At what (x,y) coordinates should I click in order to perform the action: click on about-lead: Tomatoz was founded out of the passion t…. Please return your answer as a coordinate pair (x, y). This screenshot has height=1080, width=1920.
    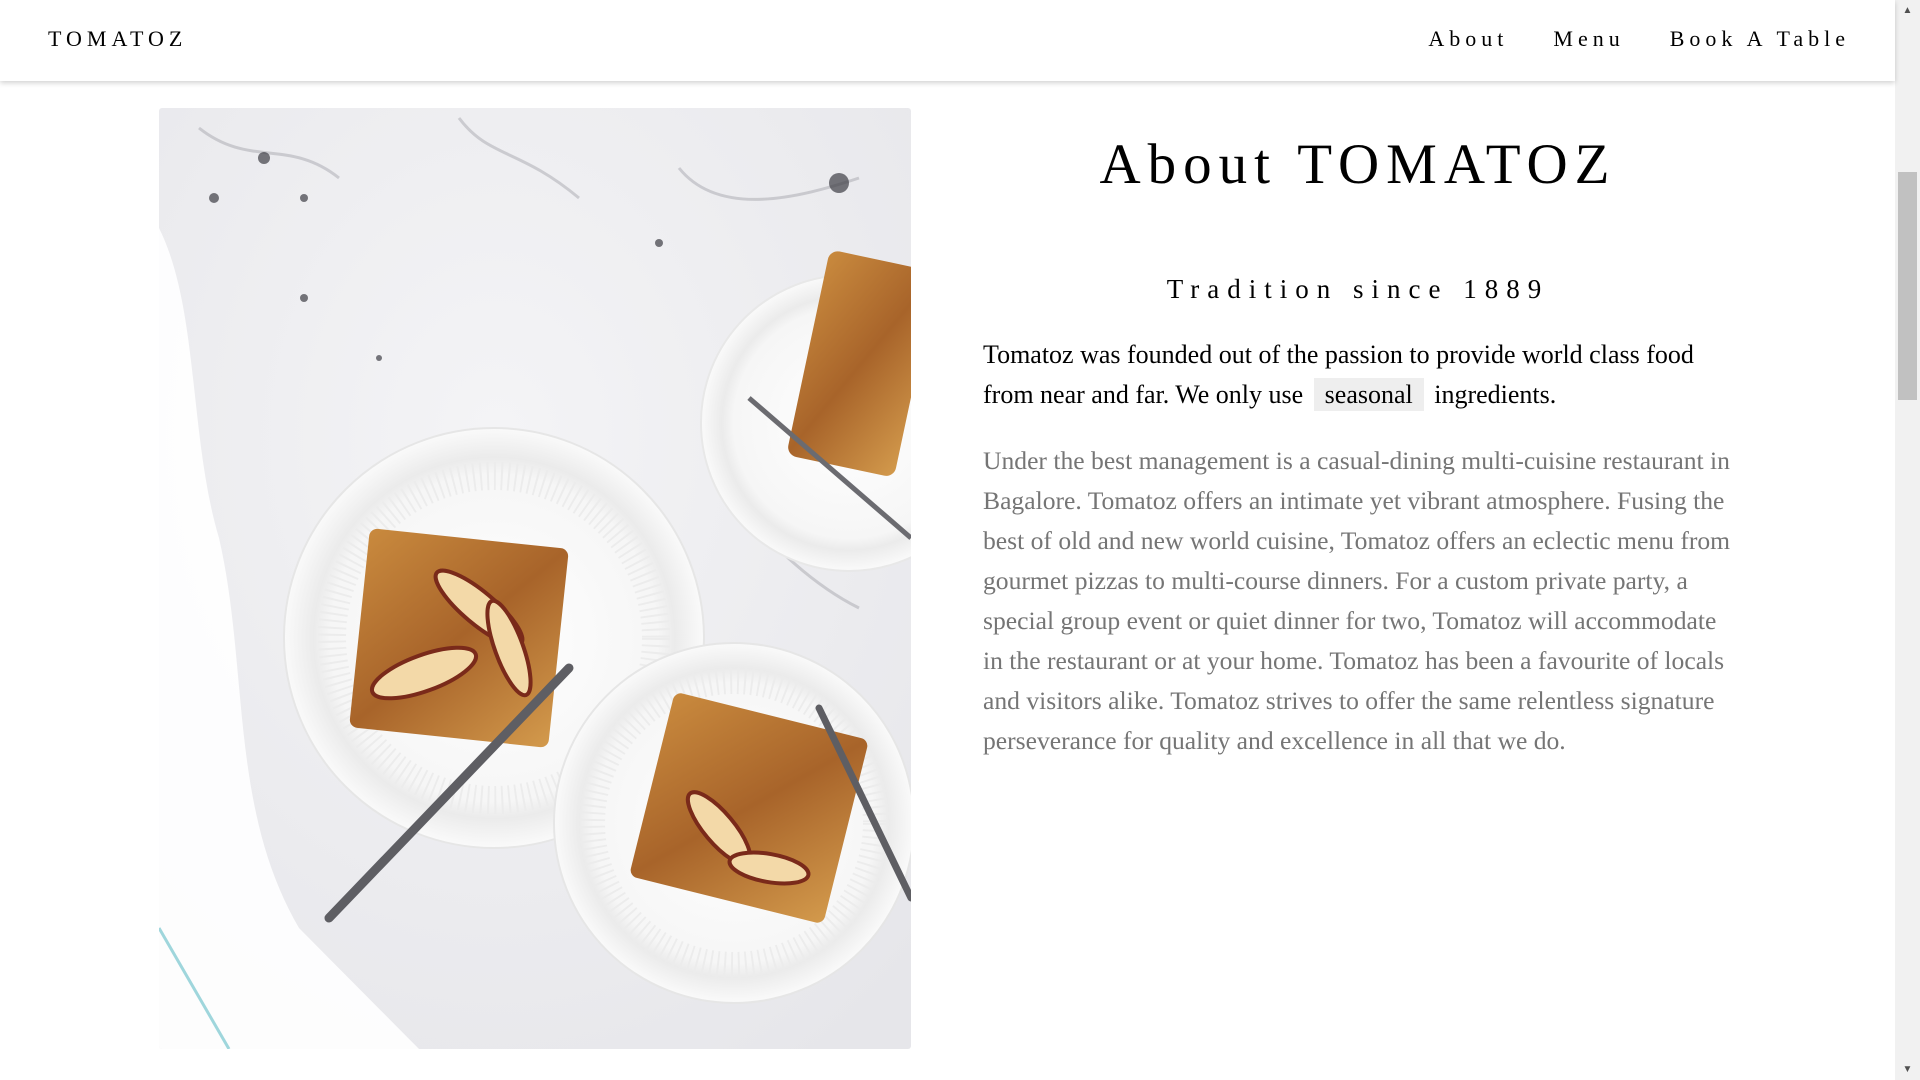
    Looking at the image, I should click on (1358, 375).